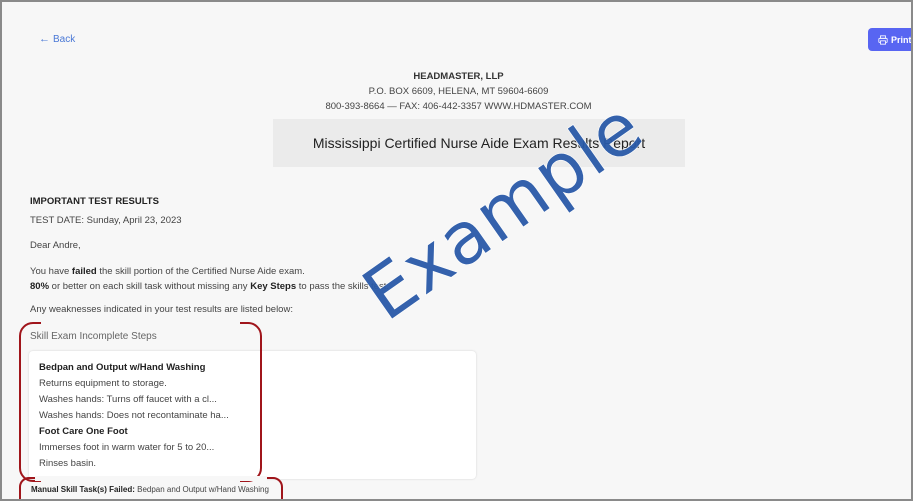  I want to click on result-prefix: You have, so click(51, 271).